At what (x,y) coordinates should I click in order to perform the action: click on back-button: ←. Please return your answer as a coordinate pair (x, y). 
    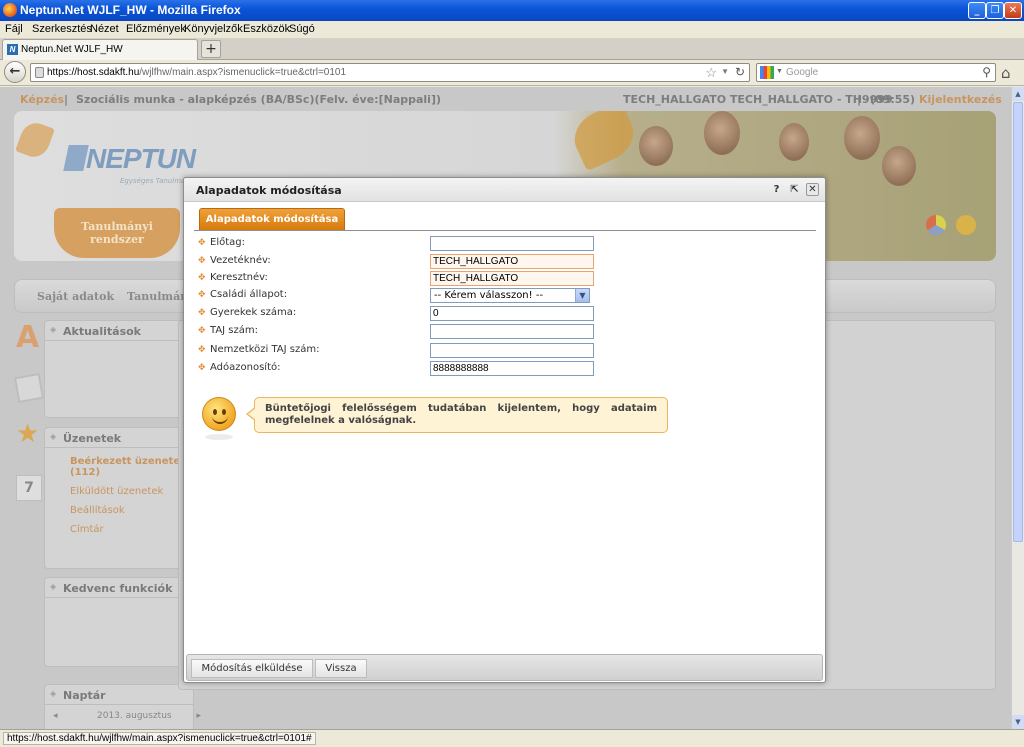
    Looking at the image, I should click on (15, 72).